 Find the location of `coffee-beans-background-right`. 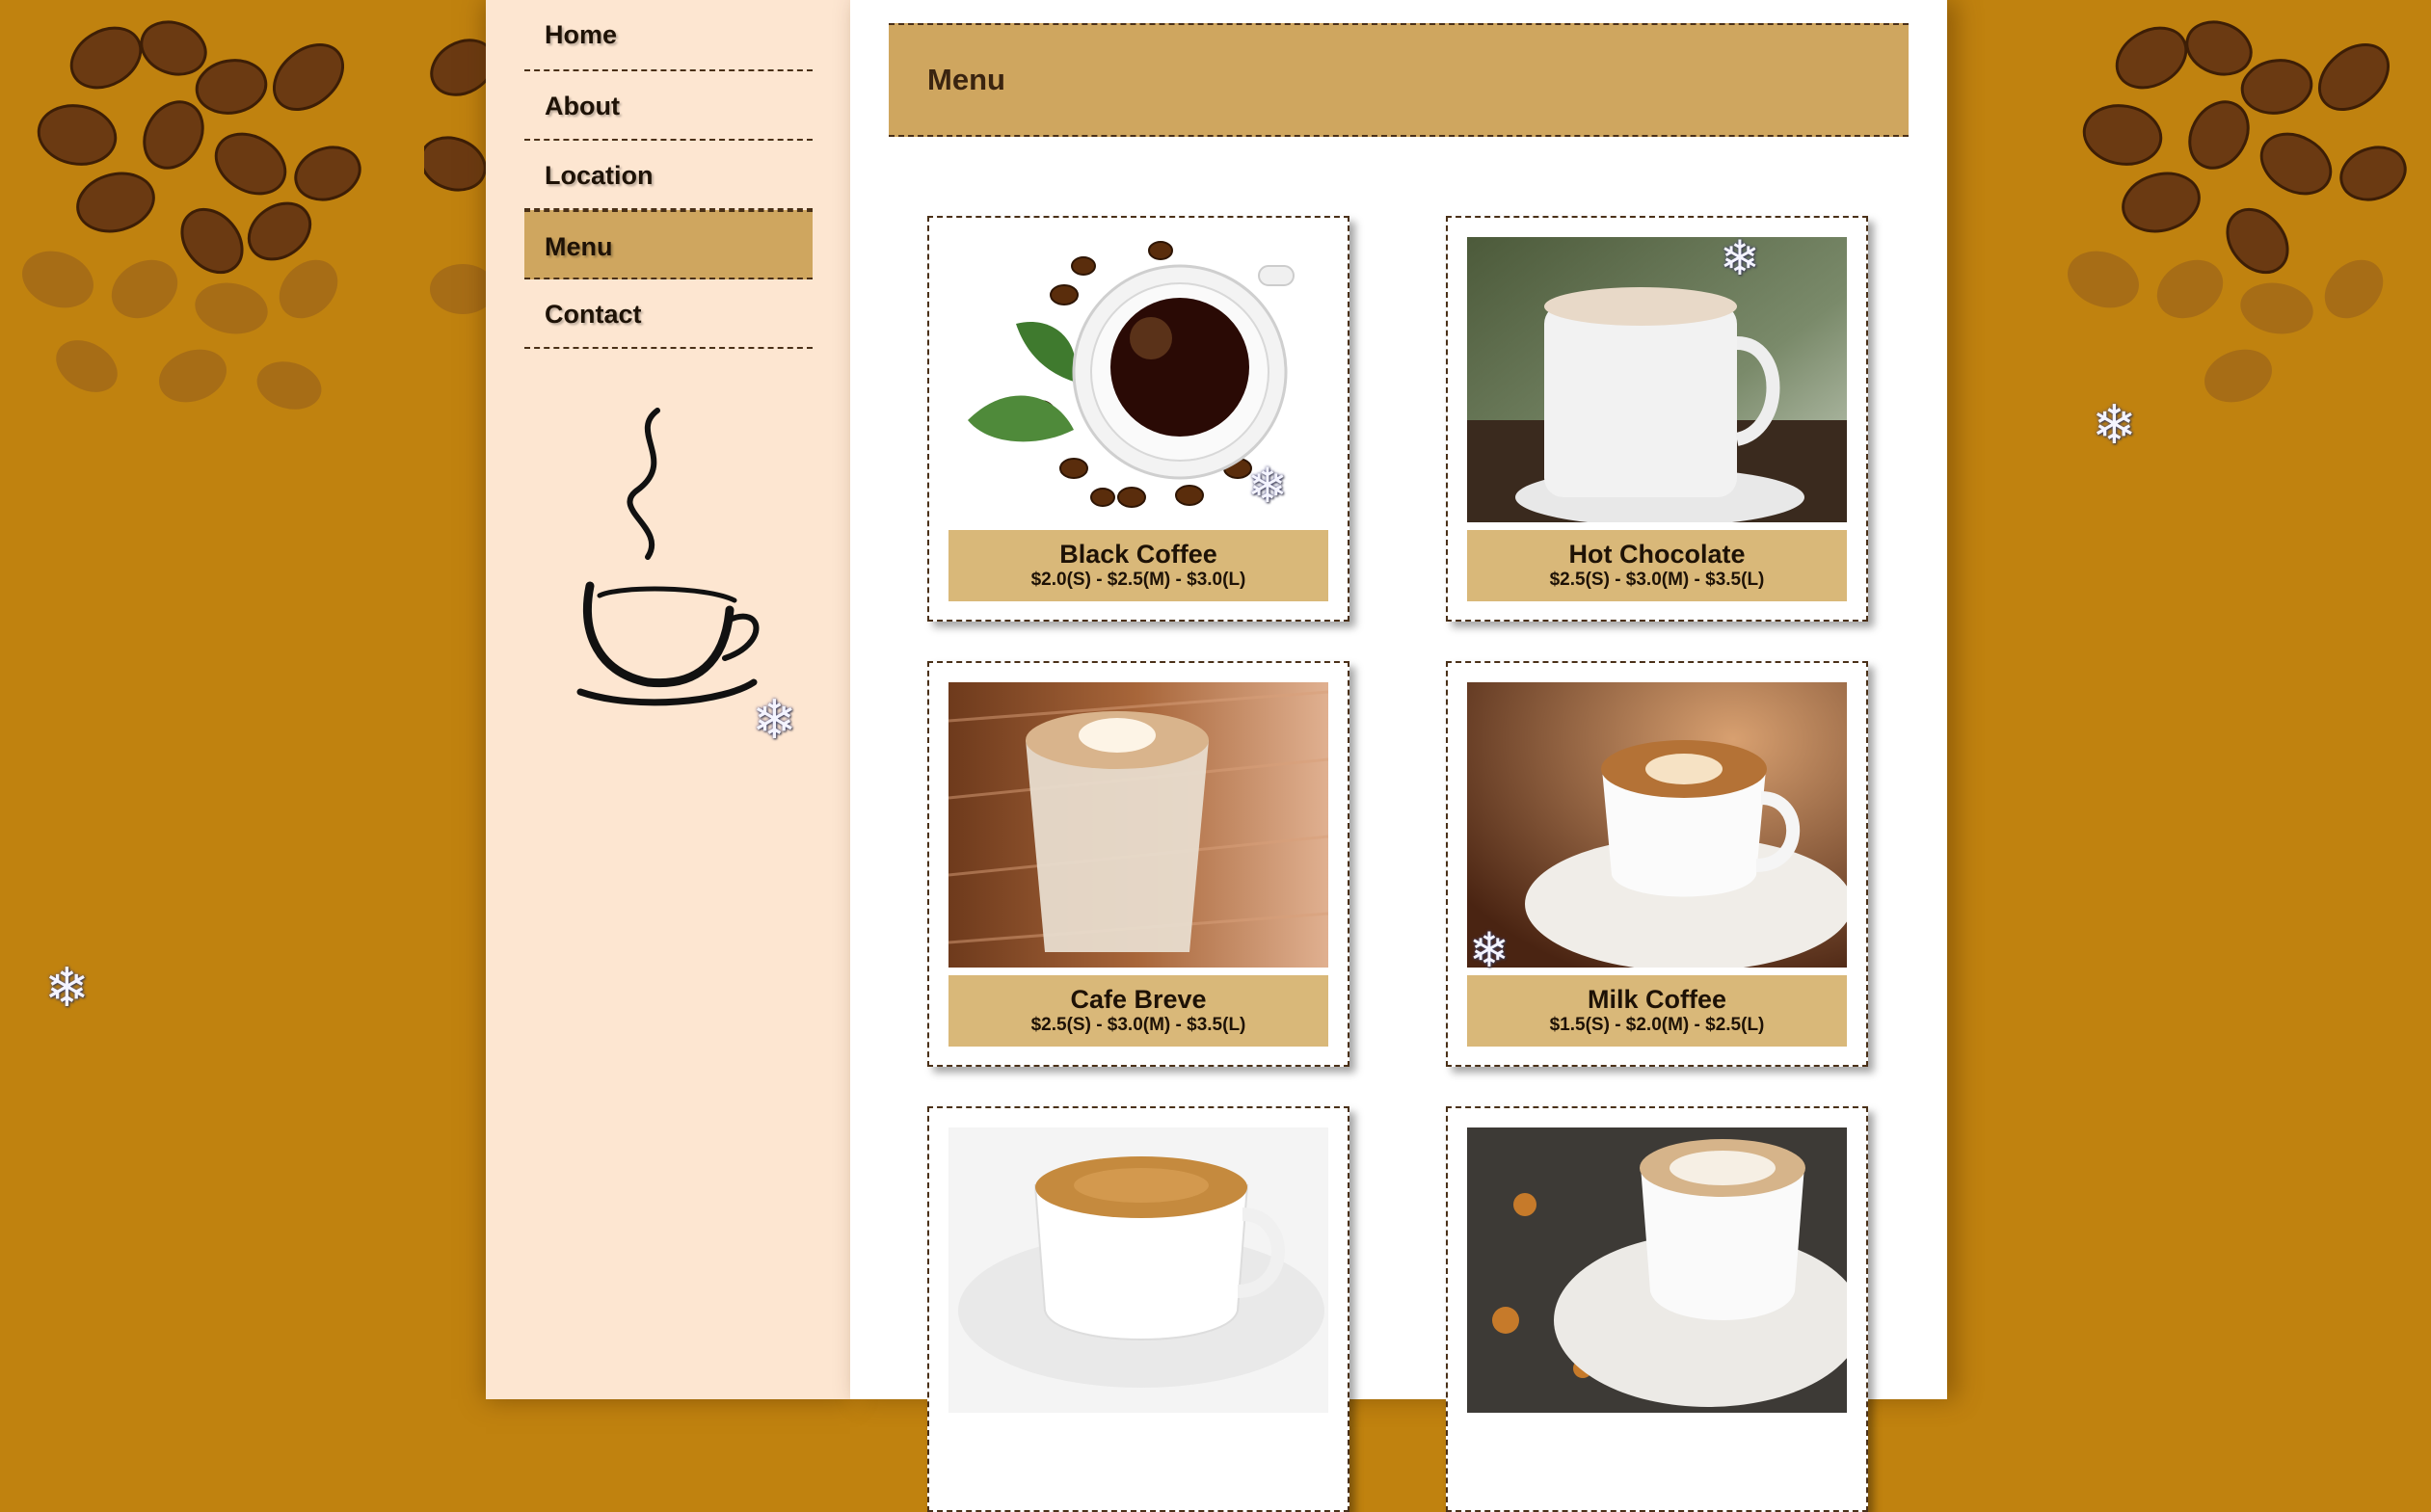

coffee-beans-background-right is located at coordinates (2237, 212).